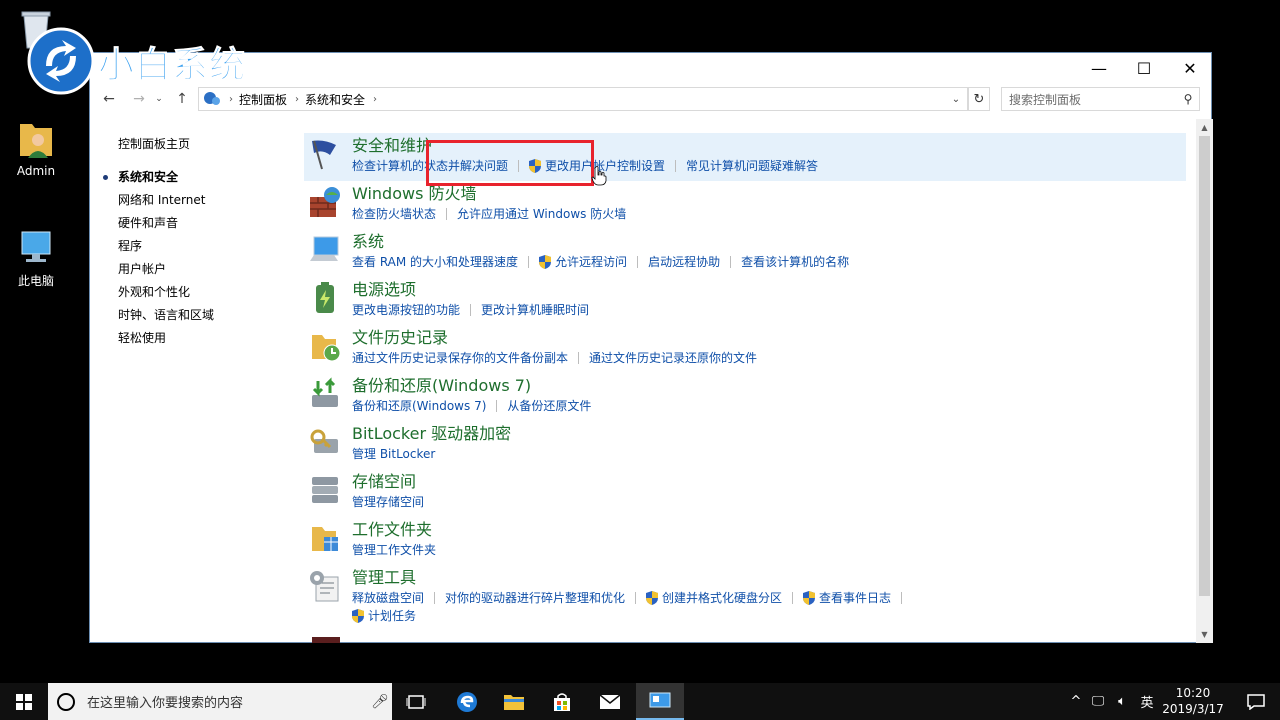  I want to click on file-explorer-button, so click(514, 701).